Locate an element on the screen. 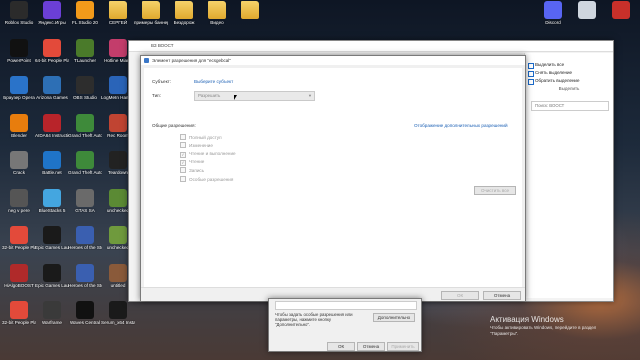 The width and height of the screenshot is (640, 360). desktop-shortcut: BlueStacks 5 is located at coordinates (52, 205).